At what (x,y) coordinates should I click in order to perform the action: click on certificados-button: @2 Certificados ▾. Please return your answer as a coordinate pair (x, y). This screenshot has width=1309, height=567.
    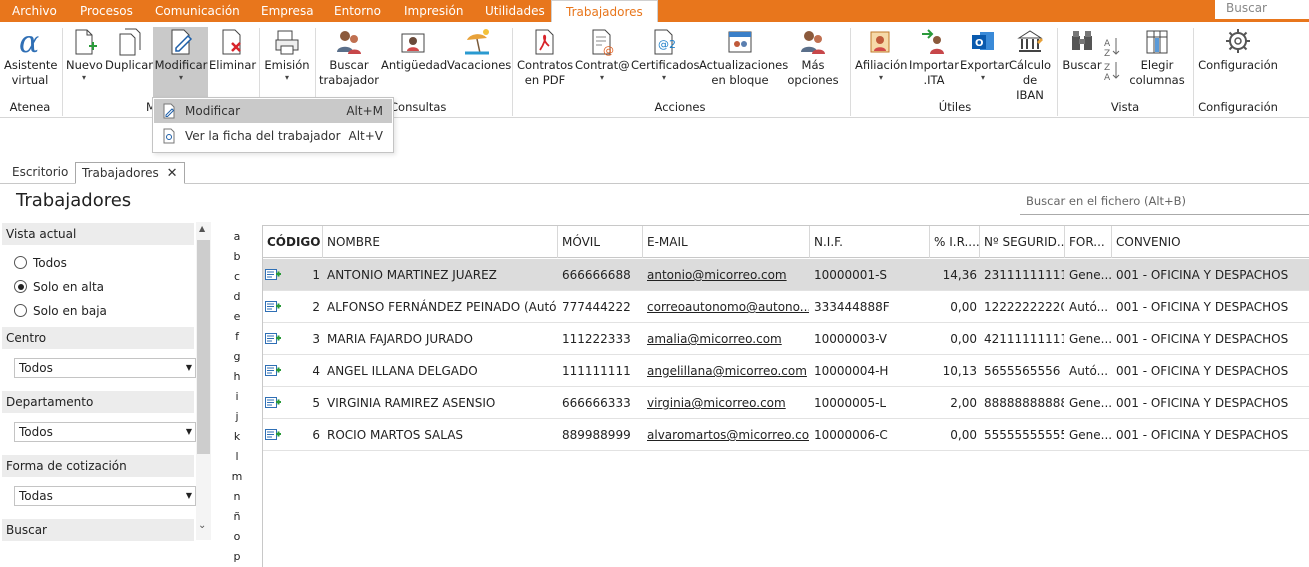
    Looking at the image, I should click on (665, 54).